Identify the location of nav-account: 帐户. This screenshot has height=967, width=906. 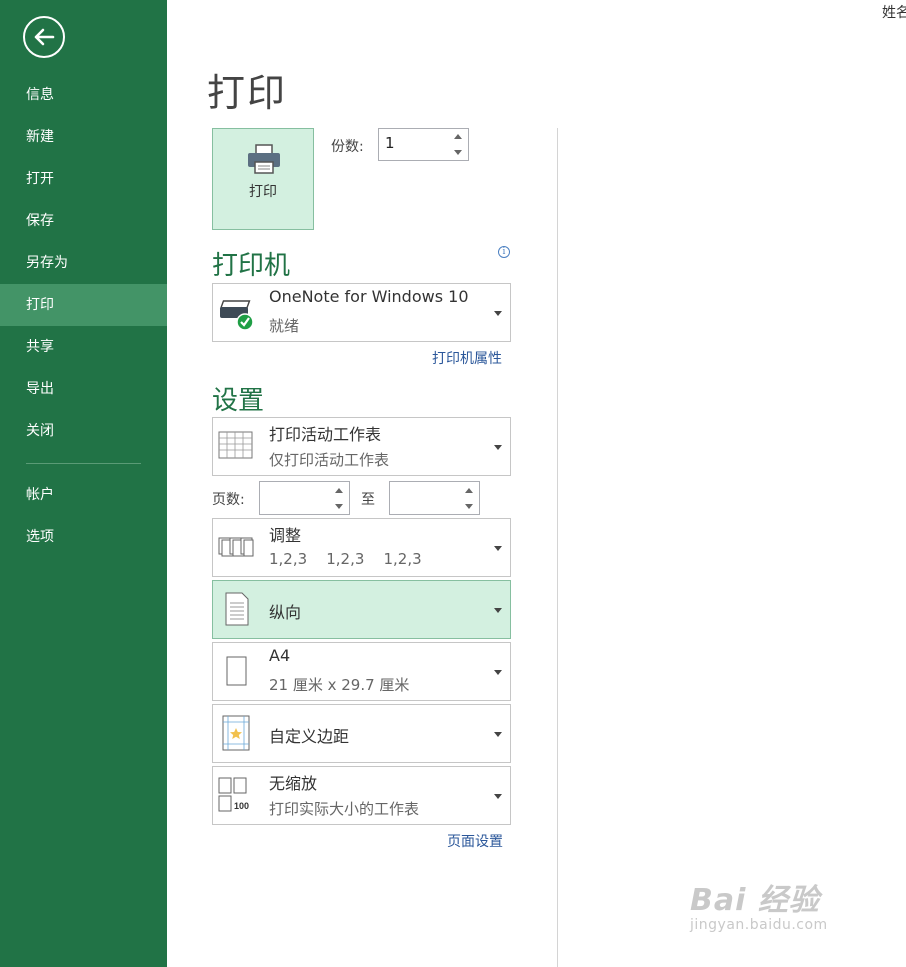
(83, 495).